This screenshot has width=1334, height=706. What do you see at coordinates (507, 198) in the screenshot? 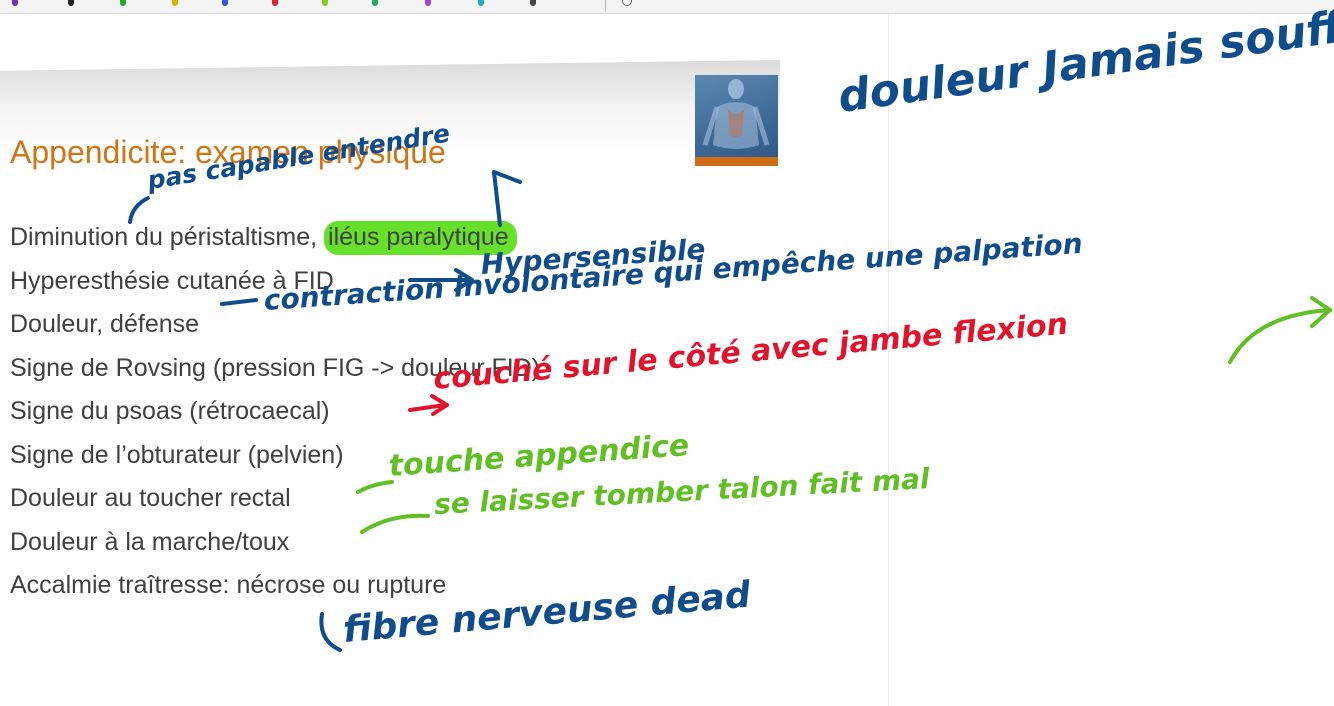
I see `ink-arrow-up` at bounding box center [507, 198].